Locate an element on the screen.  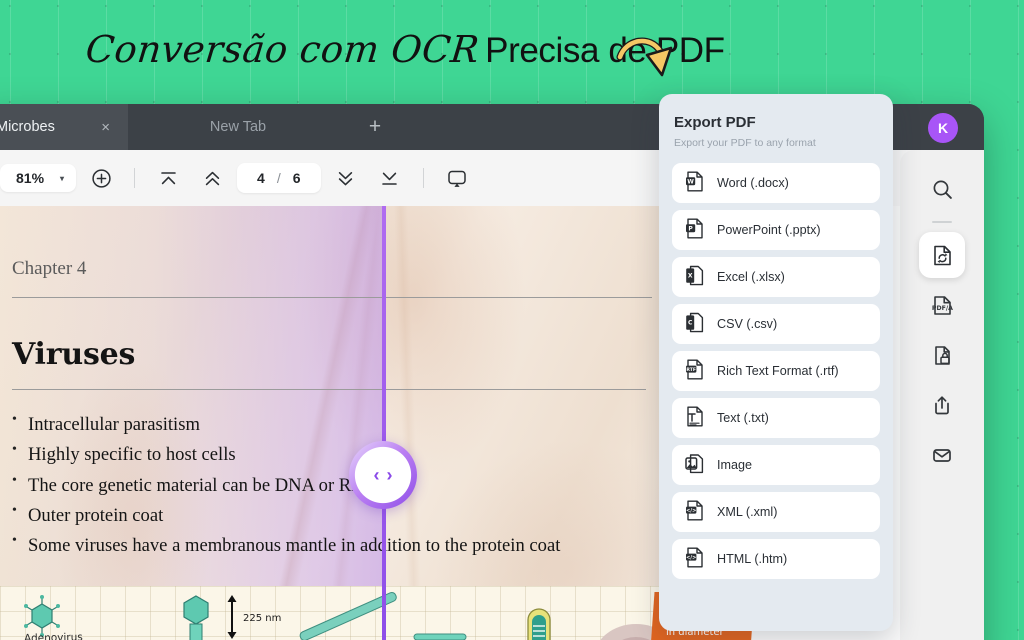
export-option-label: Rich Text Format (.rtf) is located at coordinates (778, 371).